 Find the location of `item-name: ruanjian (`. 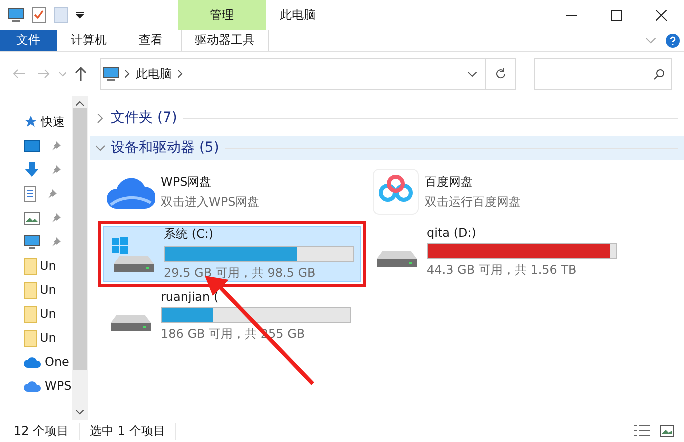

item-name: ruanjian ( is located at coordinates (190, 297).